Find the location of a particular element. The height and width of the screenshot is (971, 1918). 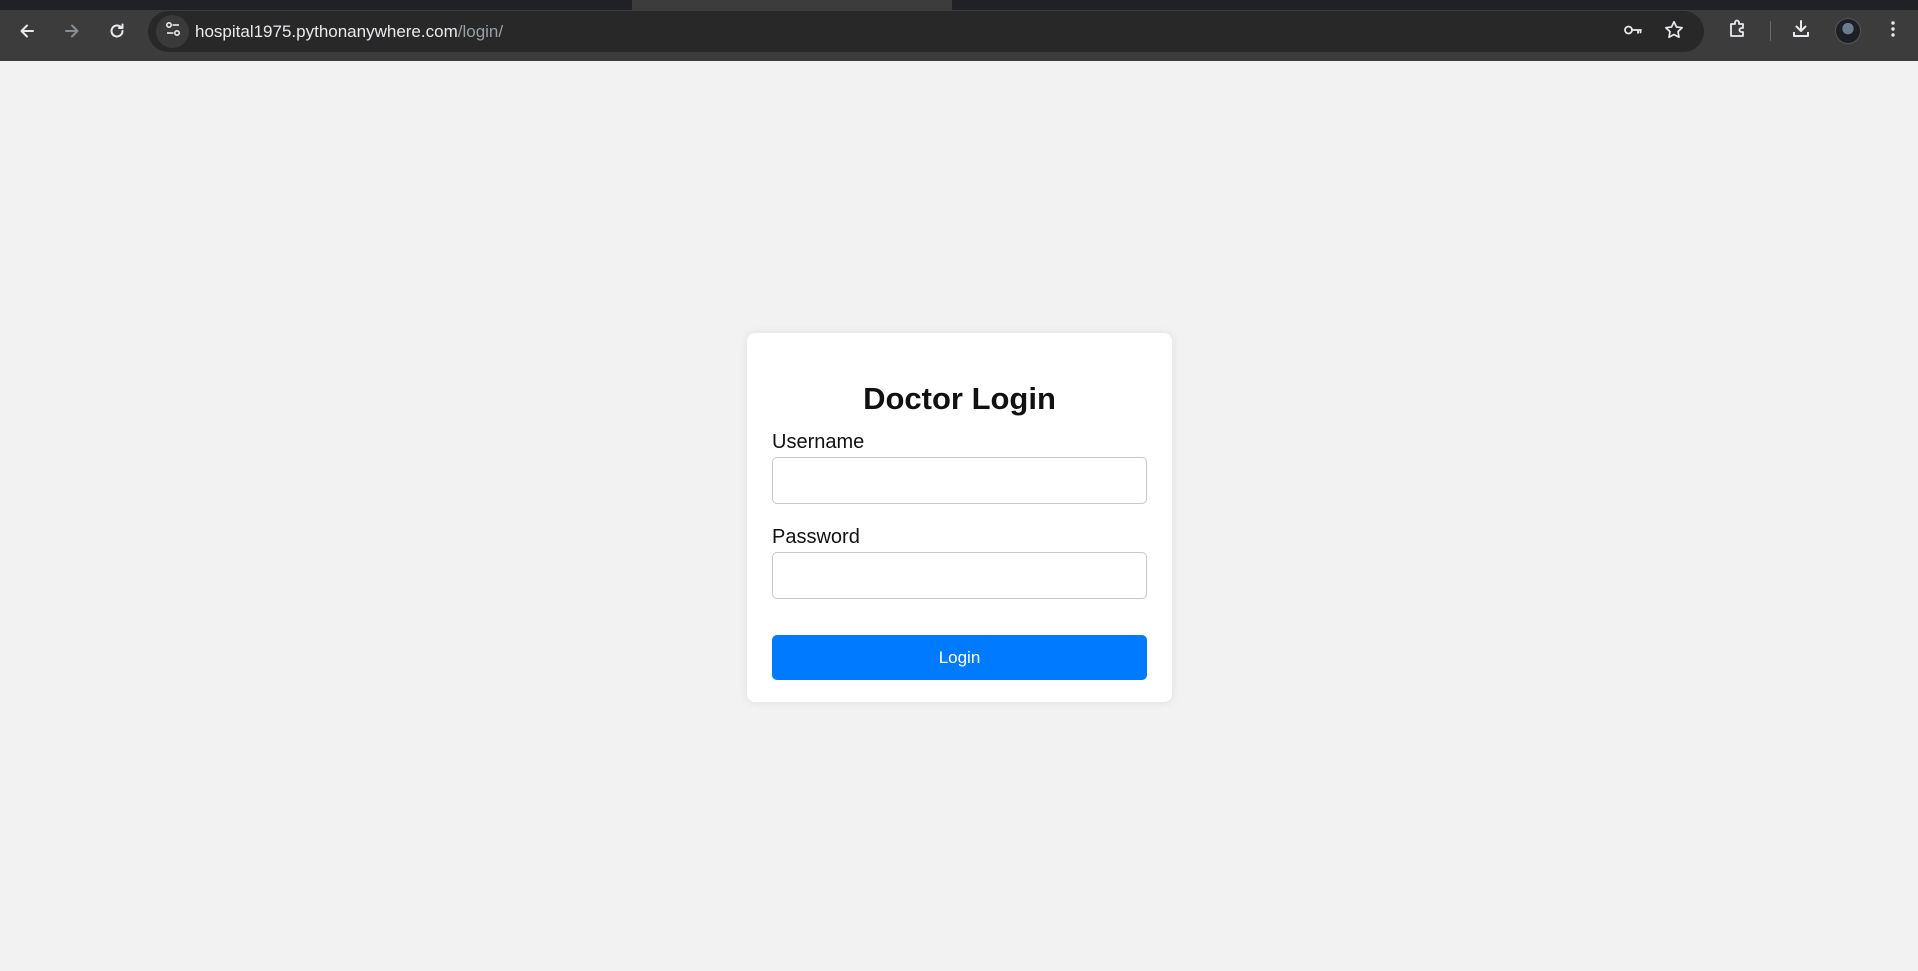

download-icon is located at coordinates (1801, 31).